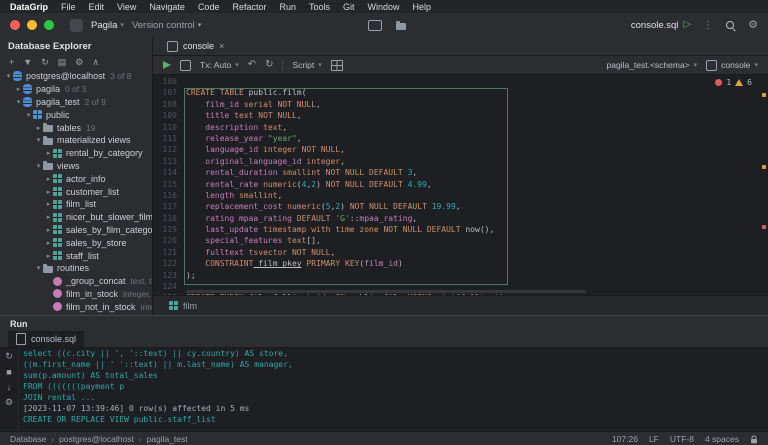 The height and width of the screenshot is (445, 768). Describe the element at coordinates (460, 82) in the screenshot. I see `code-line: 106` at that location.